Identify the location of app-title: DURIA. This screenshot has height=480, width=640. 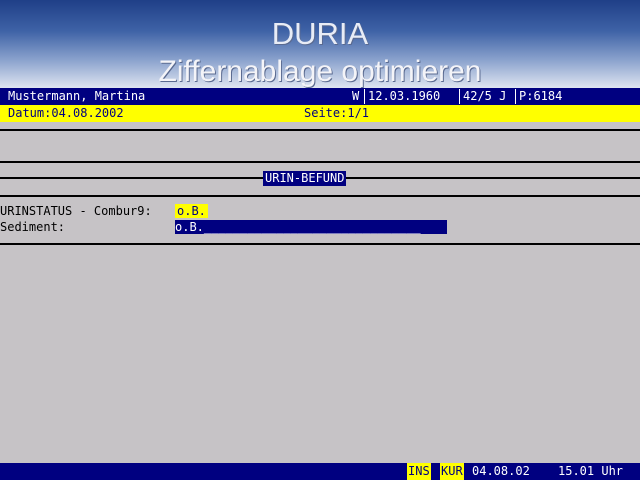
(320, 33).